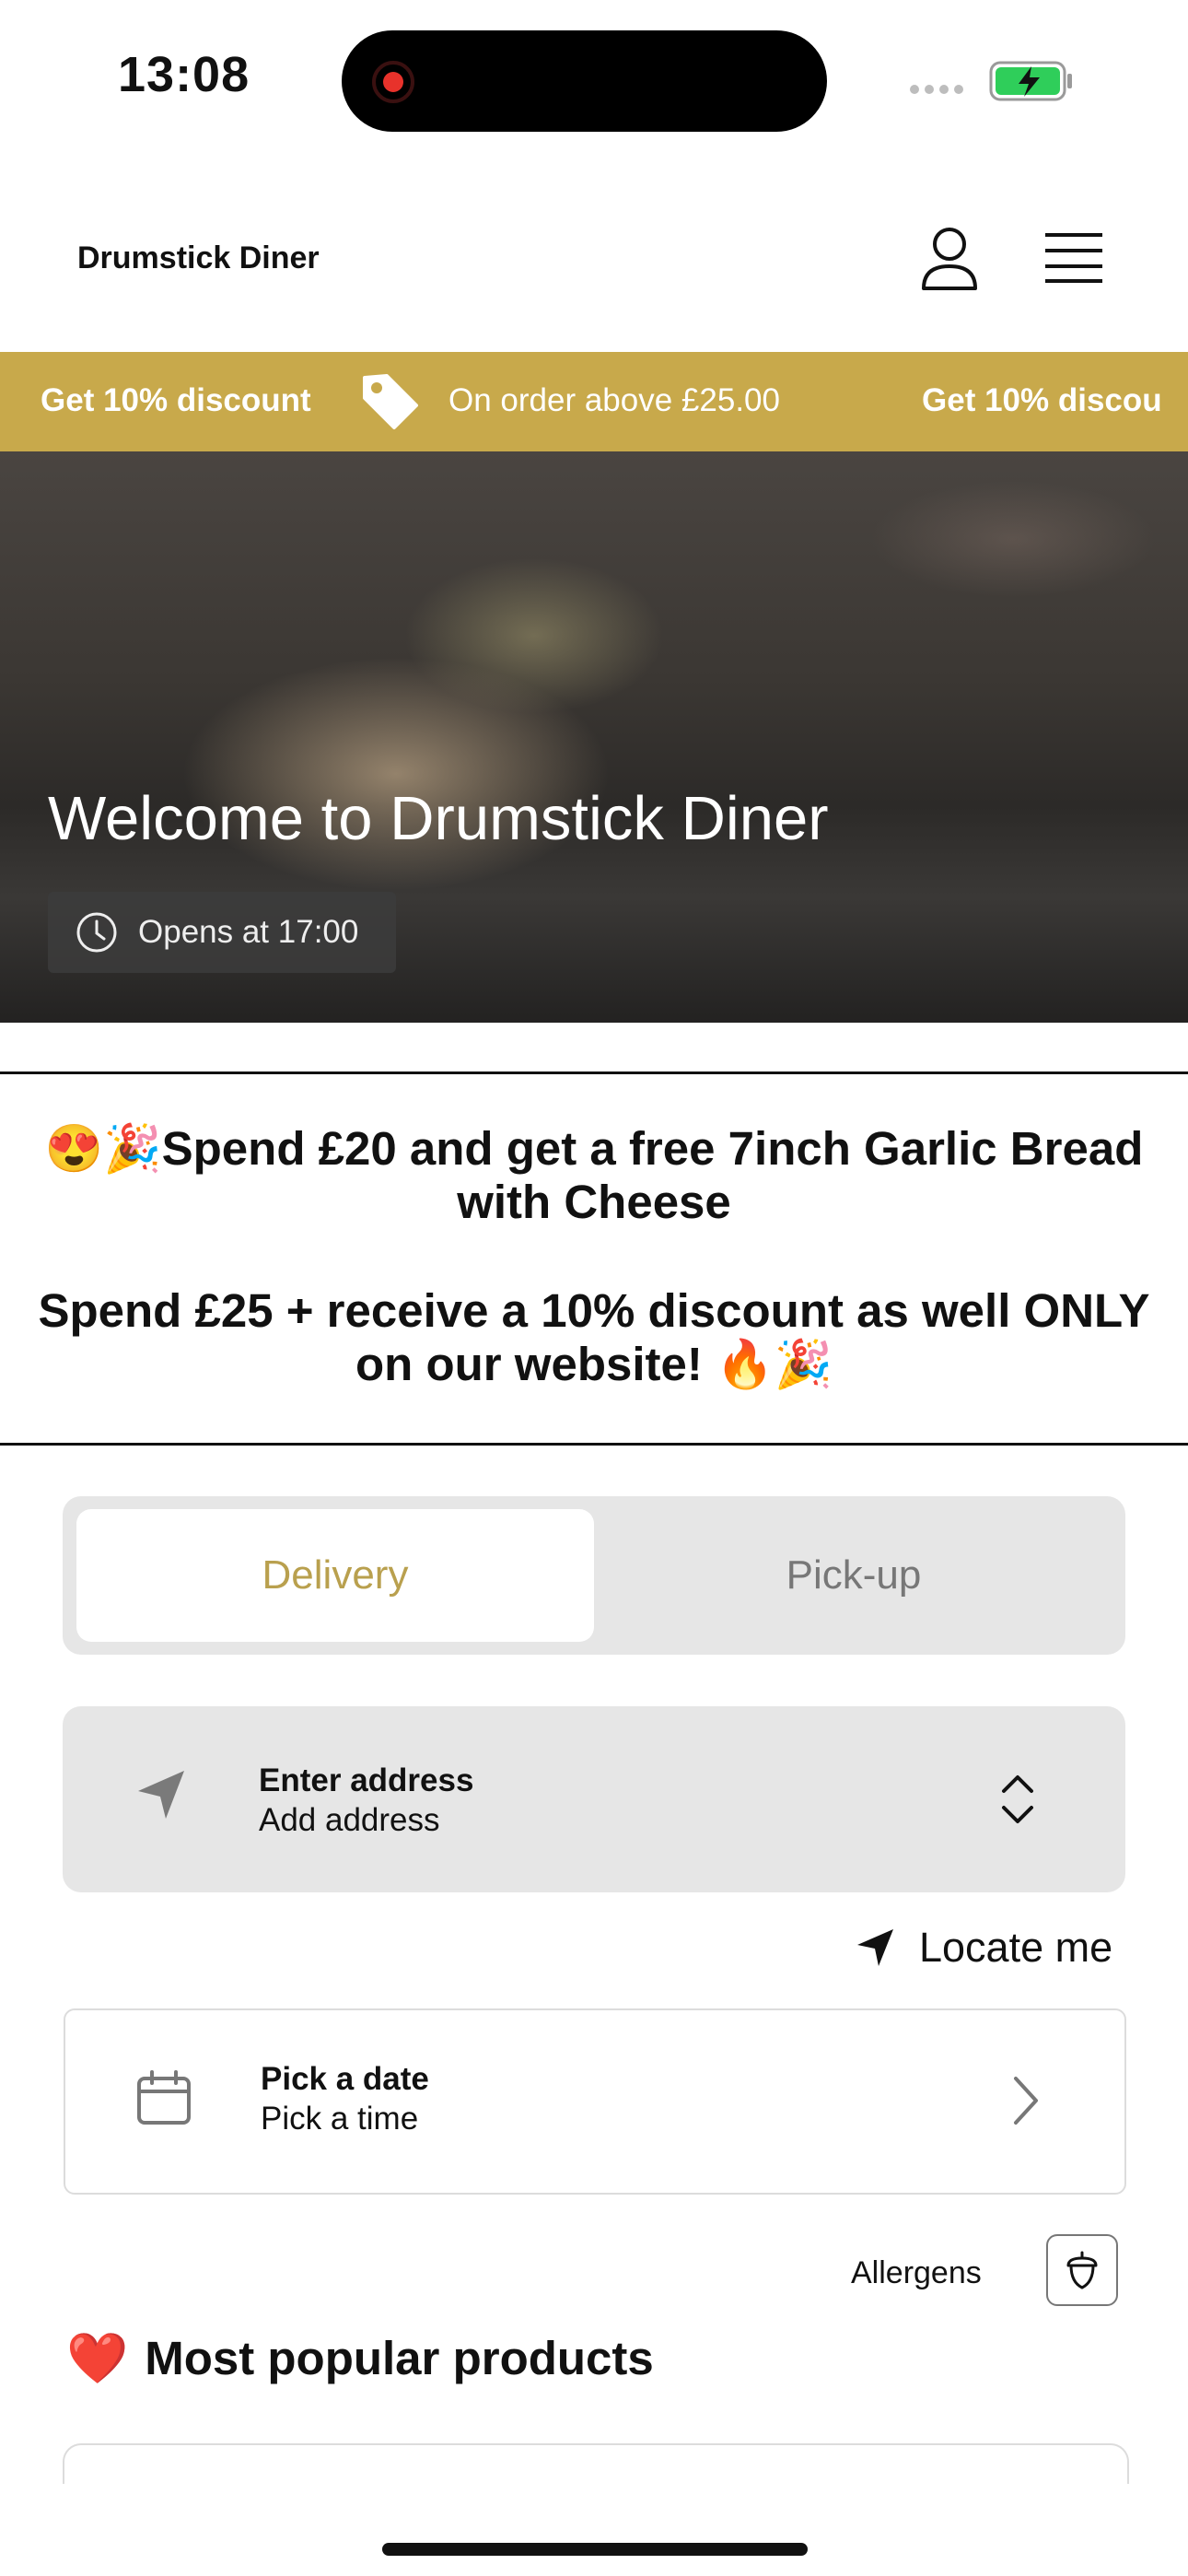 Image resolution: width=1188 pixels, height=2576 pixels. Describe the element at coordinates (335, 1575) in the screenshot. I see `tab-delivery: Delivery` at that location.